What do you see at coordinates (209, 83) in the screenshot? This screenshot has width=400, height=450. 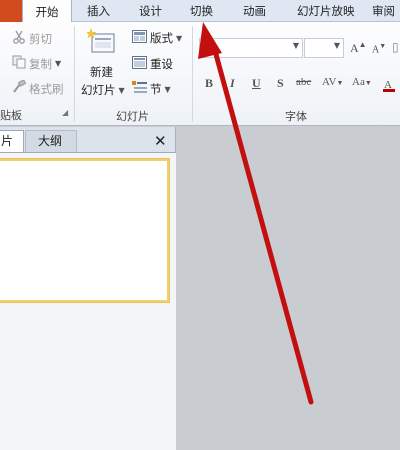 I see `bold-button: B` at bounding box center [209, 83].